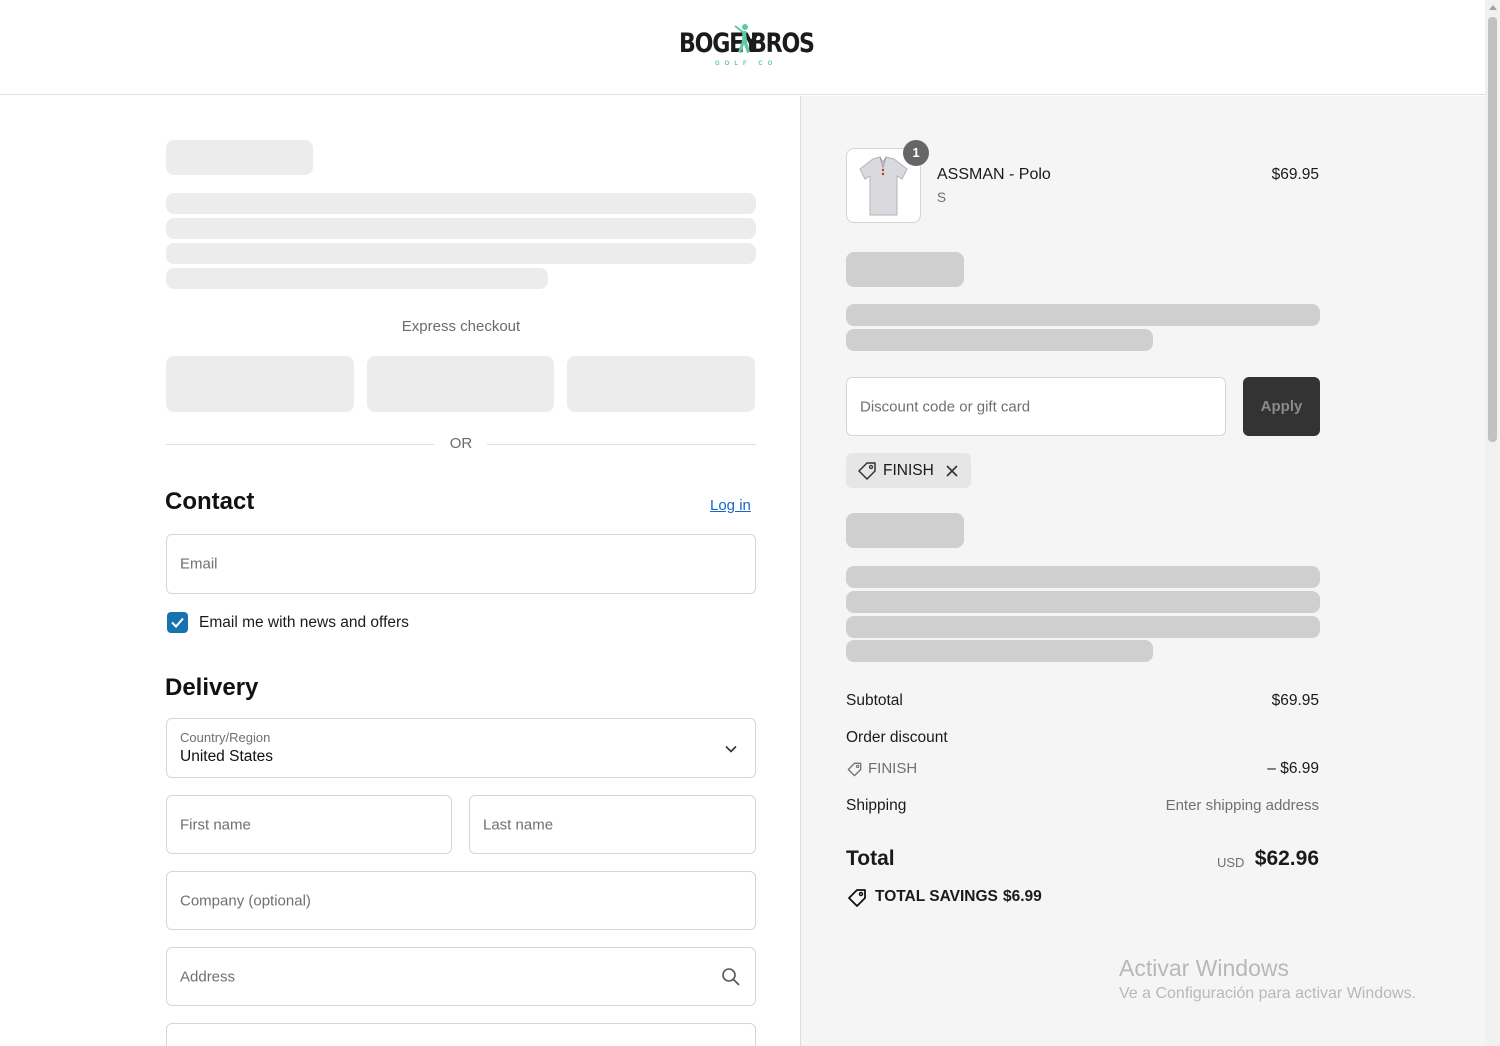 This screenshot has width=1500, height=1046. I want to click on contact-heading: Contact, so click(210, 501).